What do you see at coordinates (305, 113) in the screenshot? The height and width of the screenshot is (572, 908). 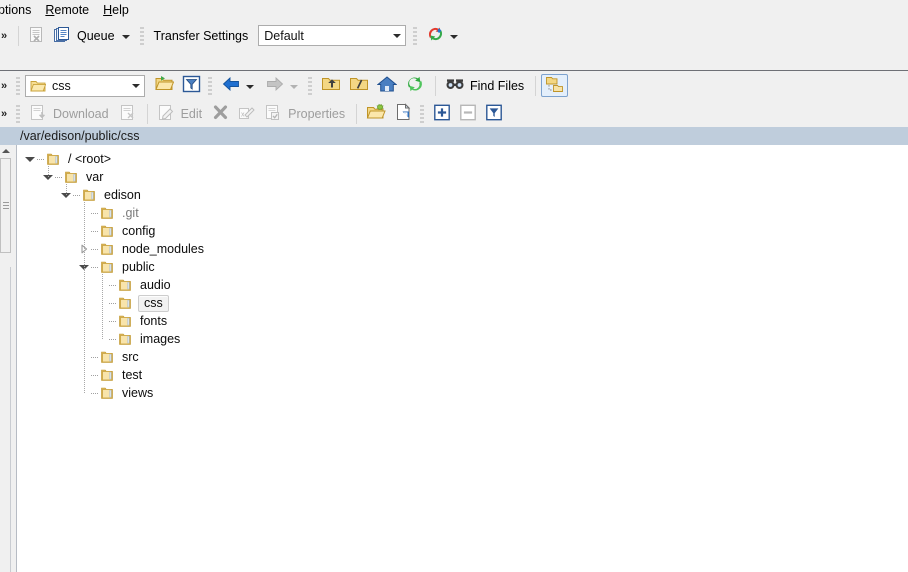 I see `properties-button: Properties` at bounding box center [305, 113].